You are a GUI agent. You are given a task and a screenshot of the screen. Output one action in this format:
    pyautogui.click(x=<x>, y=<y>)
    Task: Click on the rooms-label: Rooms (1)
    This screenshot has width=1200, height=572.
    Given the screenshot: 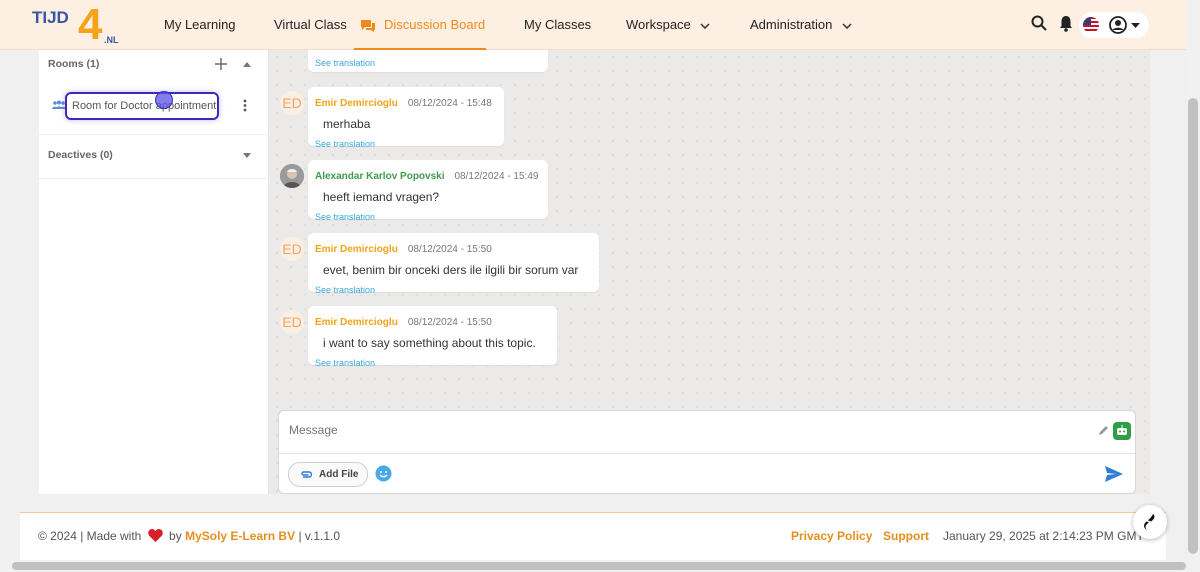 What is the action you would take?
    pyautogui.click(x=74, y=64)
    